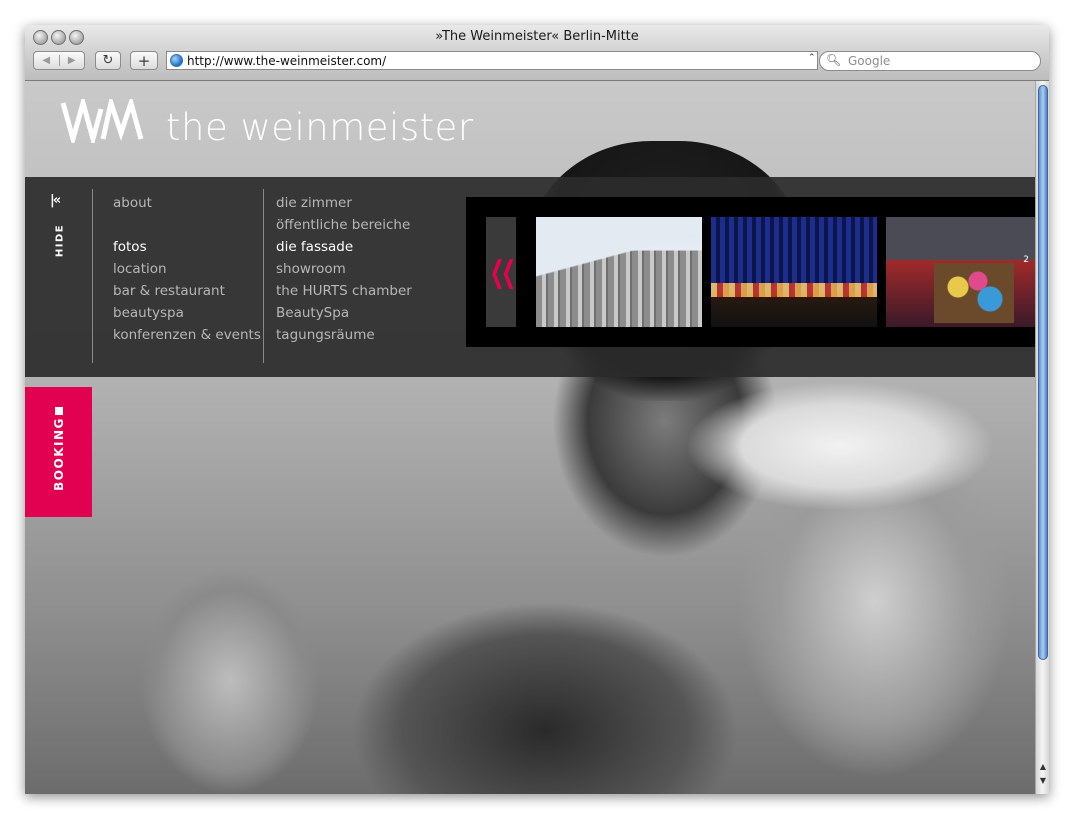 This screenshot has height=829, width=1074. I want to click on vertical-scrollbar: ▲ ▼, so click(1042, 437).